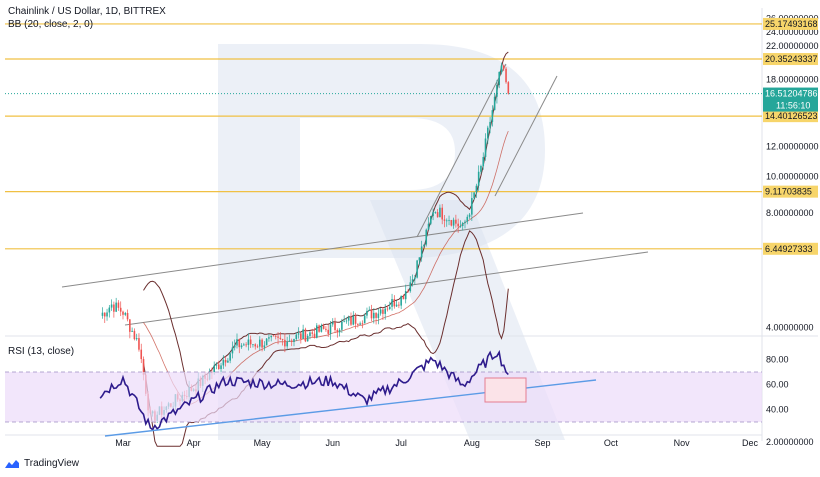 This screenshot has height=477, width=820. I want to click on rsi-axis-tick: 60.00, so click(777, 385).